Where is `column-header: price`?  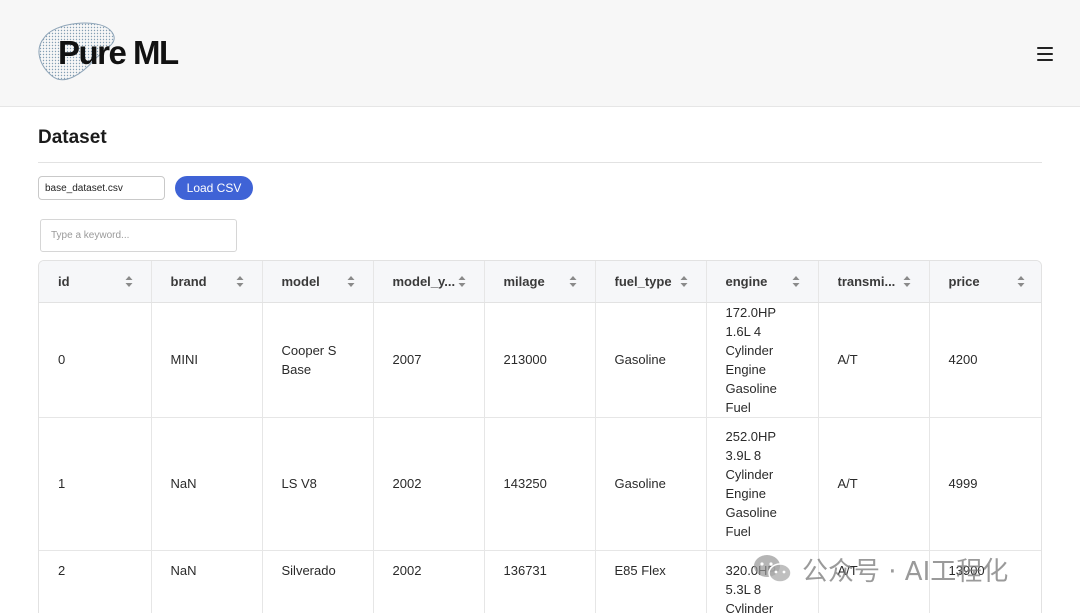 column-header: price is located at coordinates (985, 282).